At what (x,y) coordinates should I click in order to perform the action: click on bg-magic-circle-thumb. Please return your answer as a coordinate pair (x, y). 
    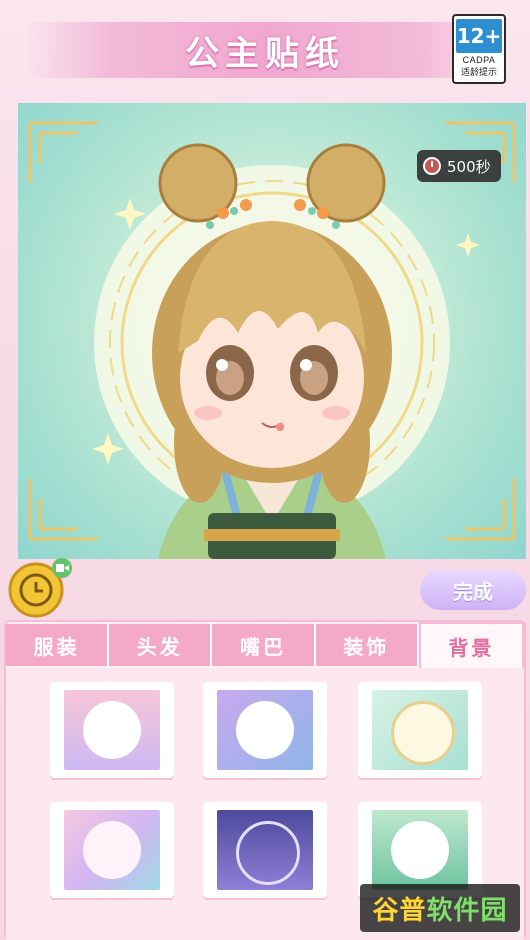
    Looking at the image, I should click on (265, 850).